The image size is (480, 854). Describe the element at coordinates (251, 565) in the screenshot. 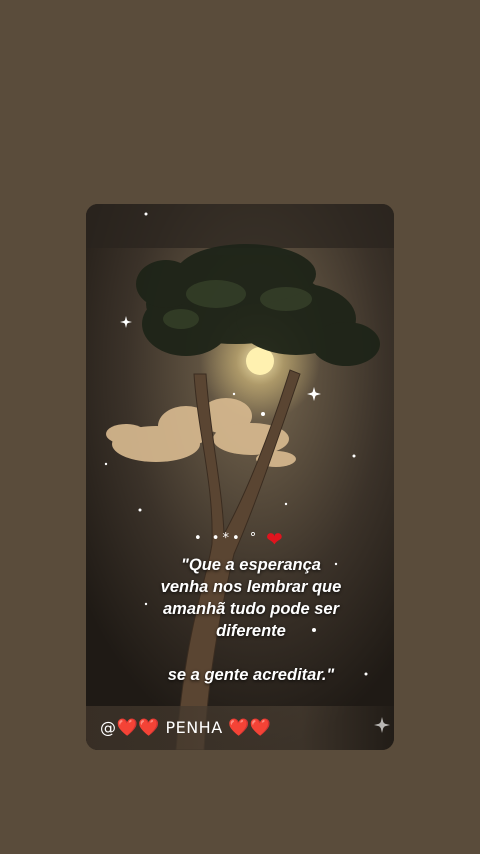

I see `quote-line-1: "Que a esperança` at that location.